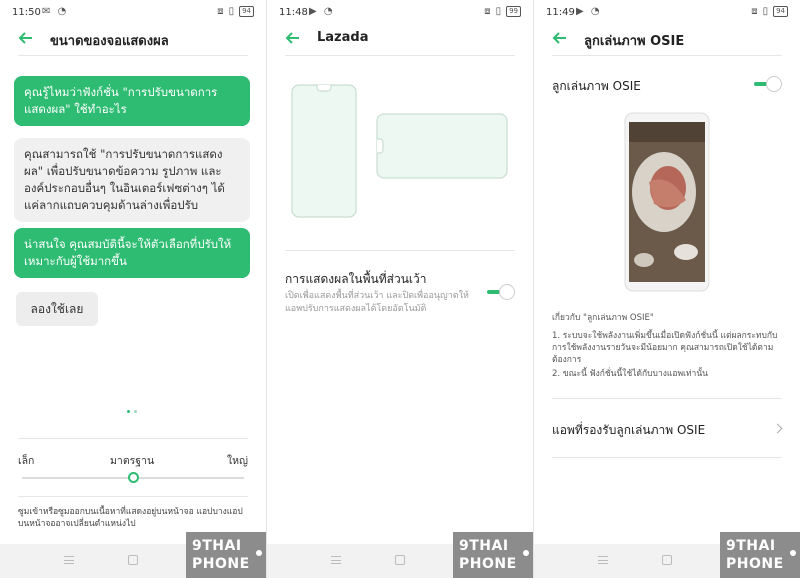 This screenshot has height=578, width=800. What do you see at coordinates (133, 477) in the screenshot?
I see `slider-thumb` at bounding box center [133, 477].